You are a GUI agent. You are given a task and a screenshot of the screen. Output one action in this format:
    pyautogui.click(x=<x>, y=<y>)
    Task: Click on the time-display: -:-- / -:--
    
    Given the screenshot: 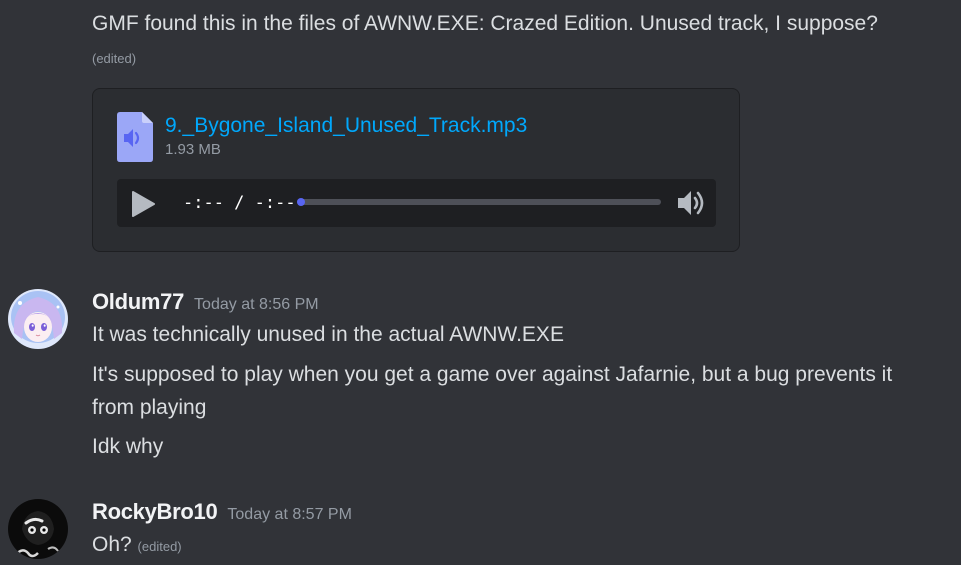 What is the action you would take?
    pyautogui.click(x=239, y=203)
    